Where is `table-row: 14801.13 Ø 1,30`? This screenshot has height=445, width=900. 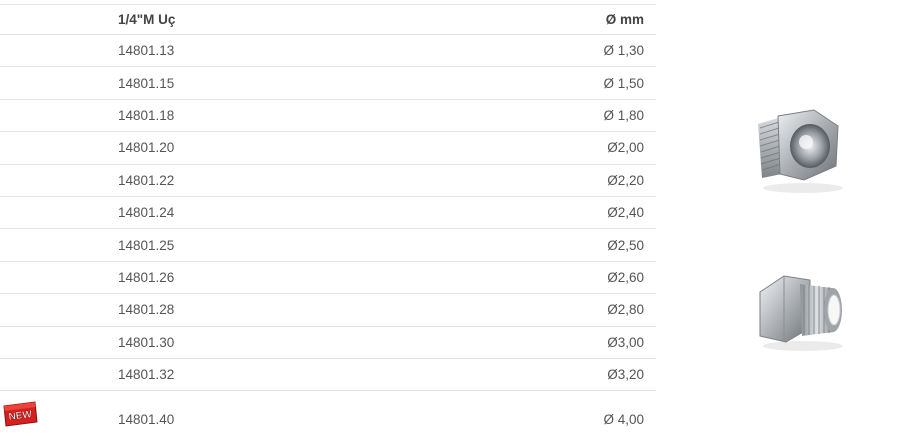
table-row: 14801.13 Ø 1,30 is located at coordinates (328, 51).